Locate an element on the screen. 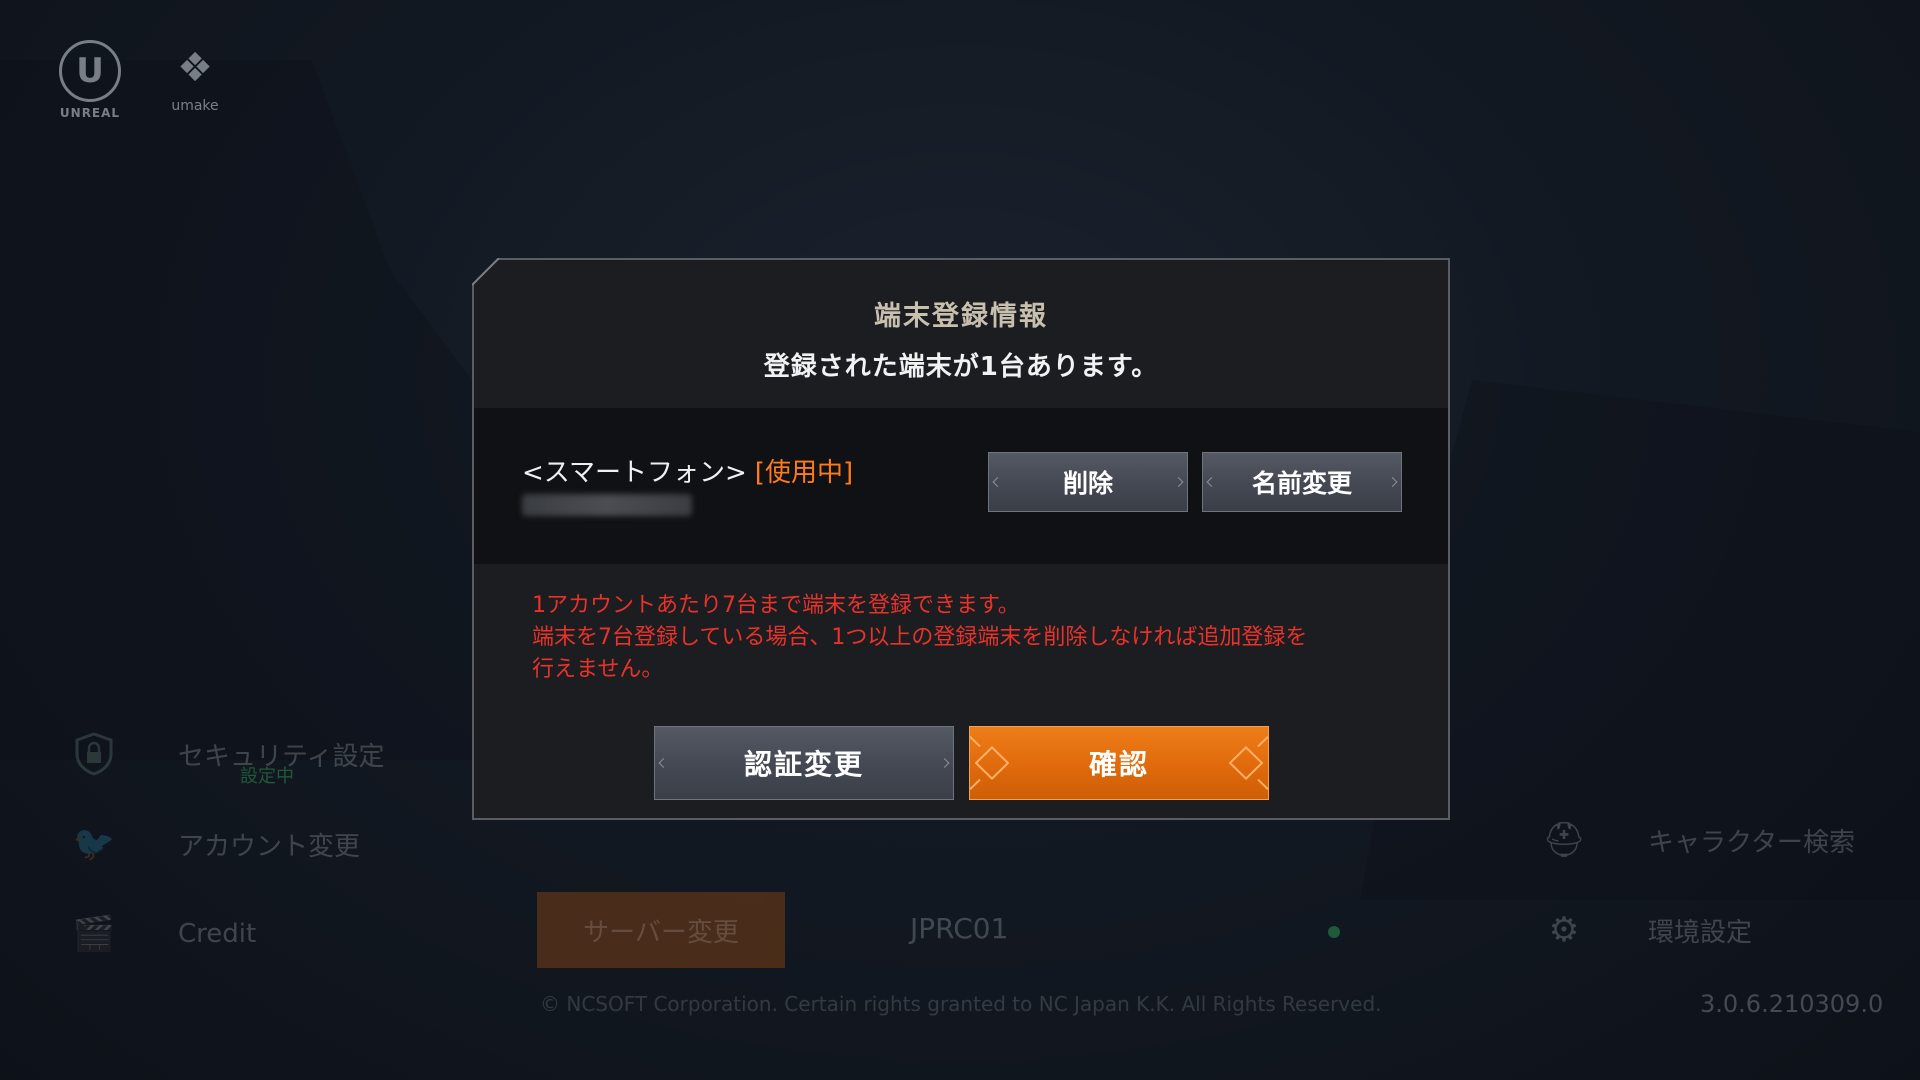 This screenshot has width=1920, height=1080. dialog-subtitle: 登録された端末が1台あります。 is located at coordinates (961, 367).